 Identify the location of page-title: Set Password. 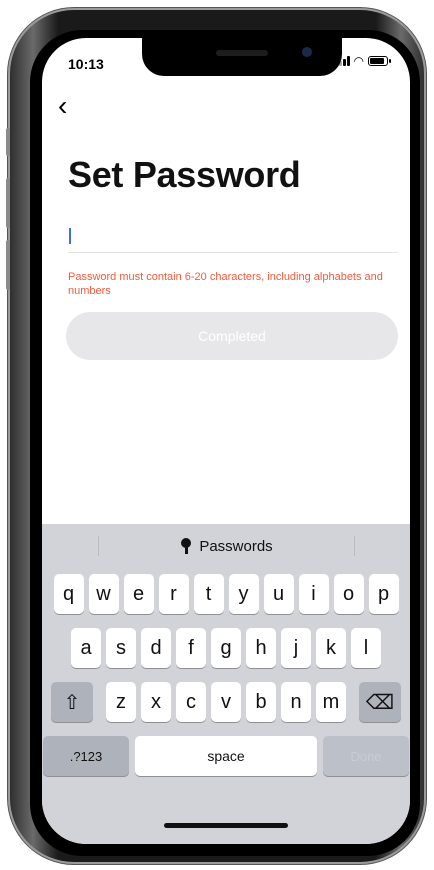
(184, 174).